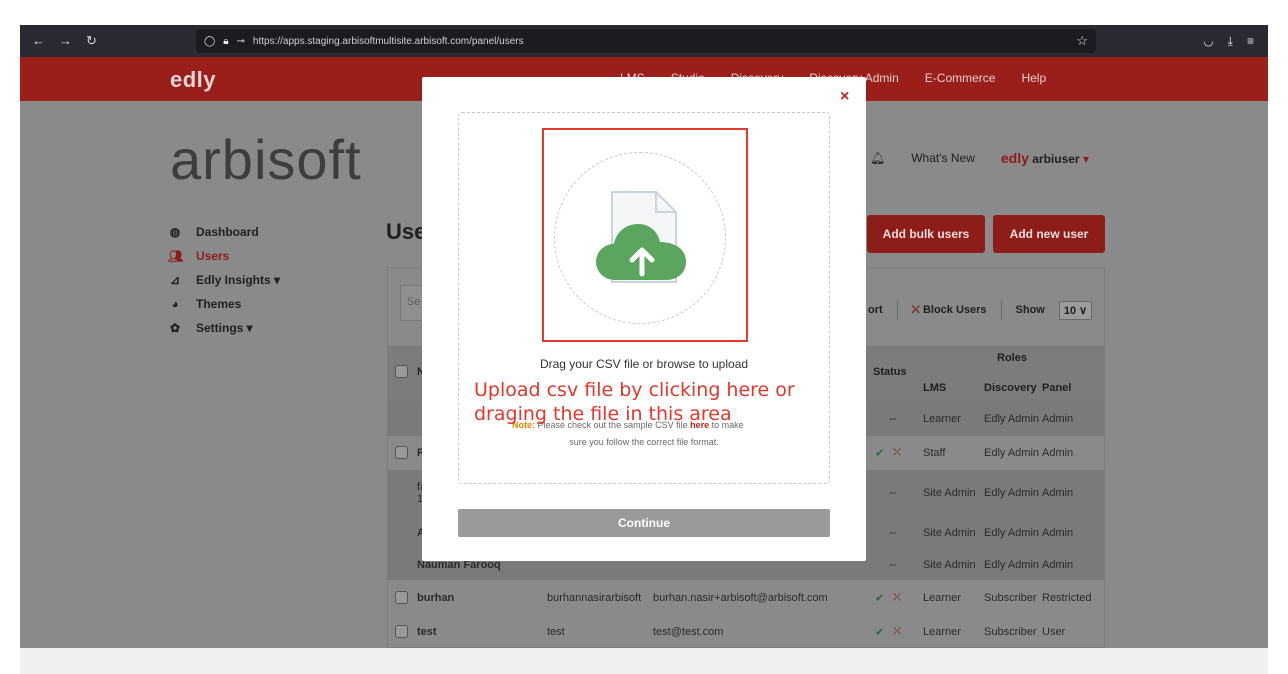  What do you see at coordinates (890, 372) in the screenshot?
I see `column-header-status: Status` at bounding box center [890, 372].